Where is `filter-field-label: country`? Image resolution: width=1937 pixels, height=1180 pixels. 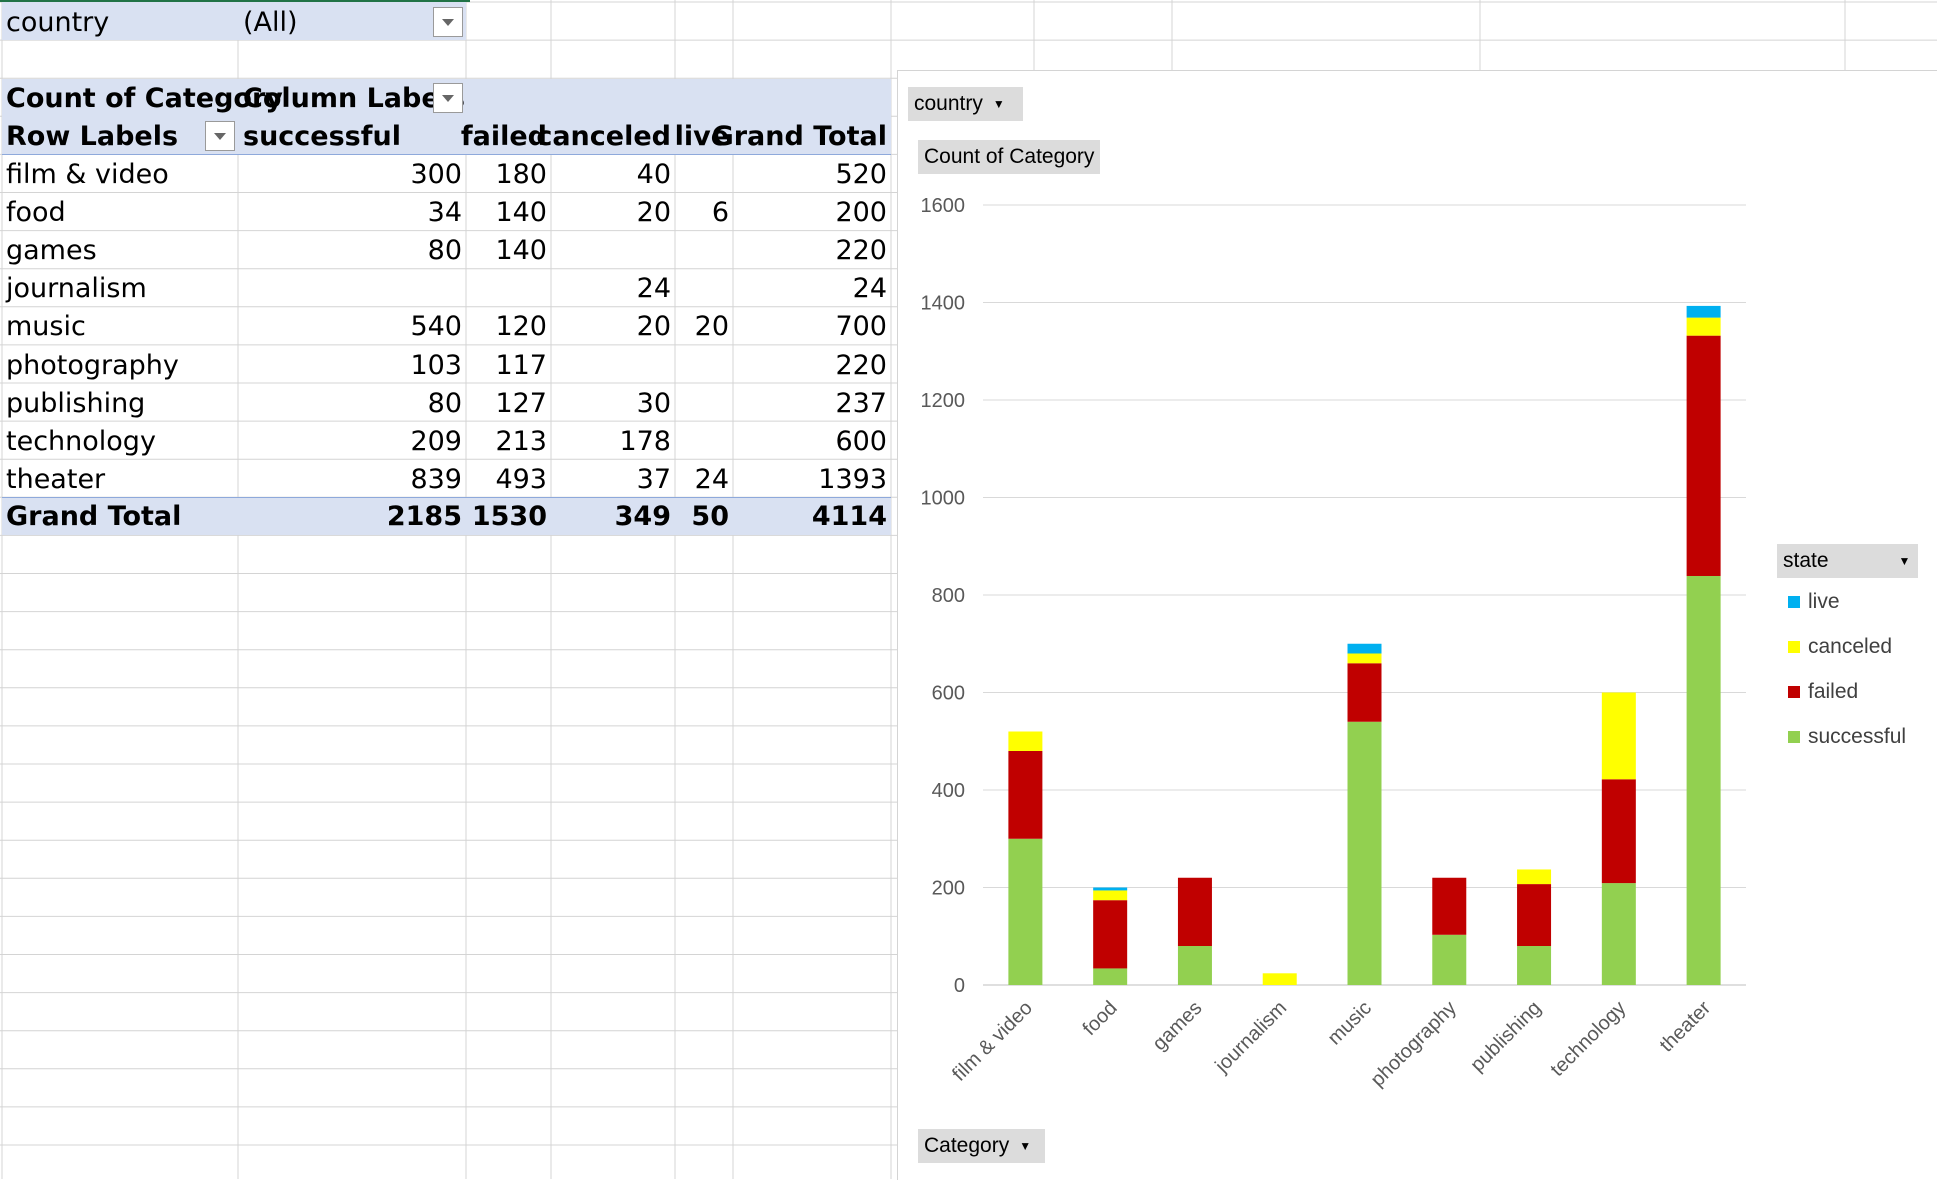 filter-field-label: country is located at coordinates (58, 22).